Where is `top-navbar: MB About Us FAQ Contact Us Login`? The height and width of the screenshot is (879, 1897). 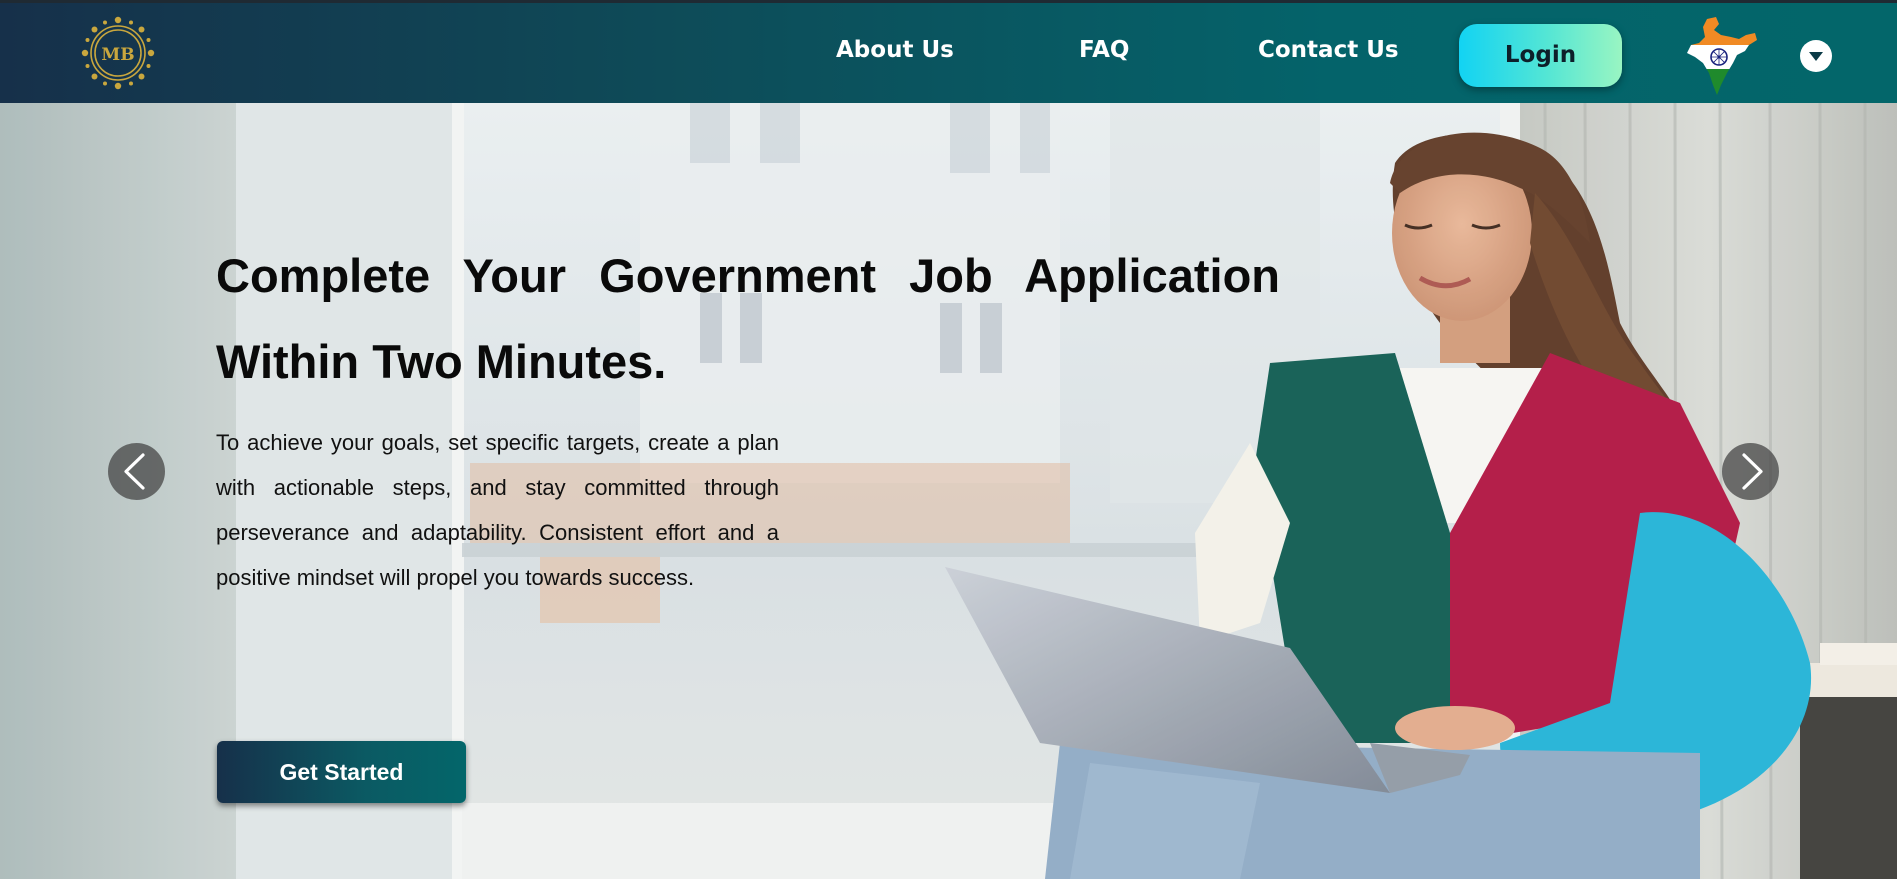
top-navbar: MB About Us FAQ Contact Us Login is located at coordinates (948, 51).